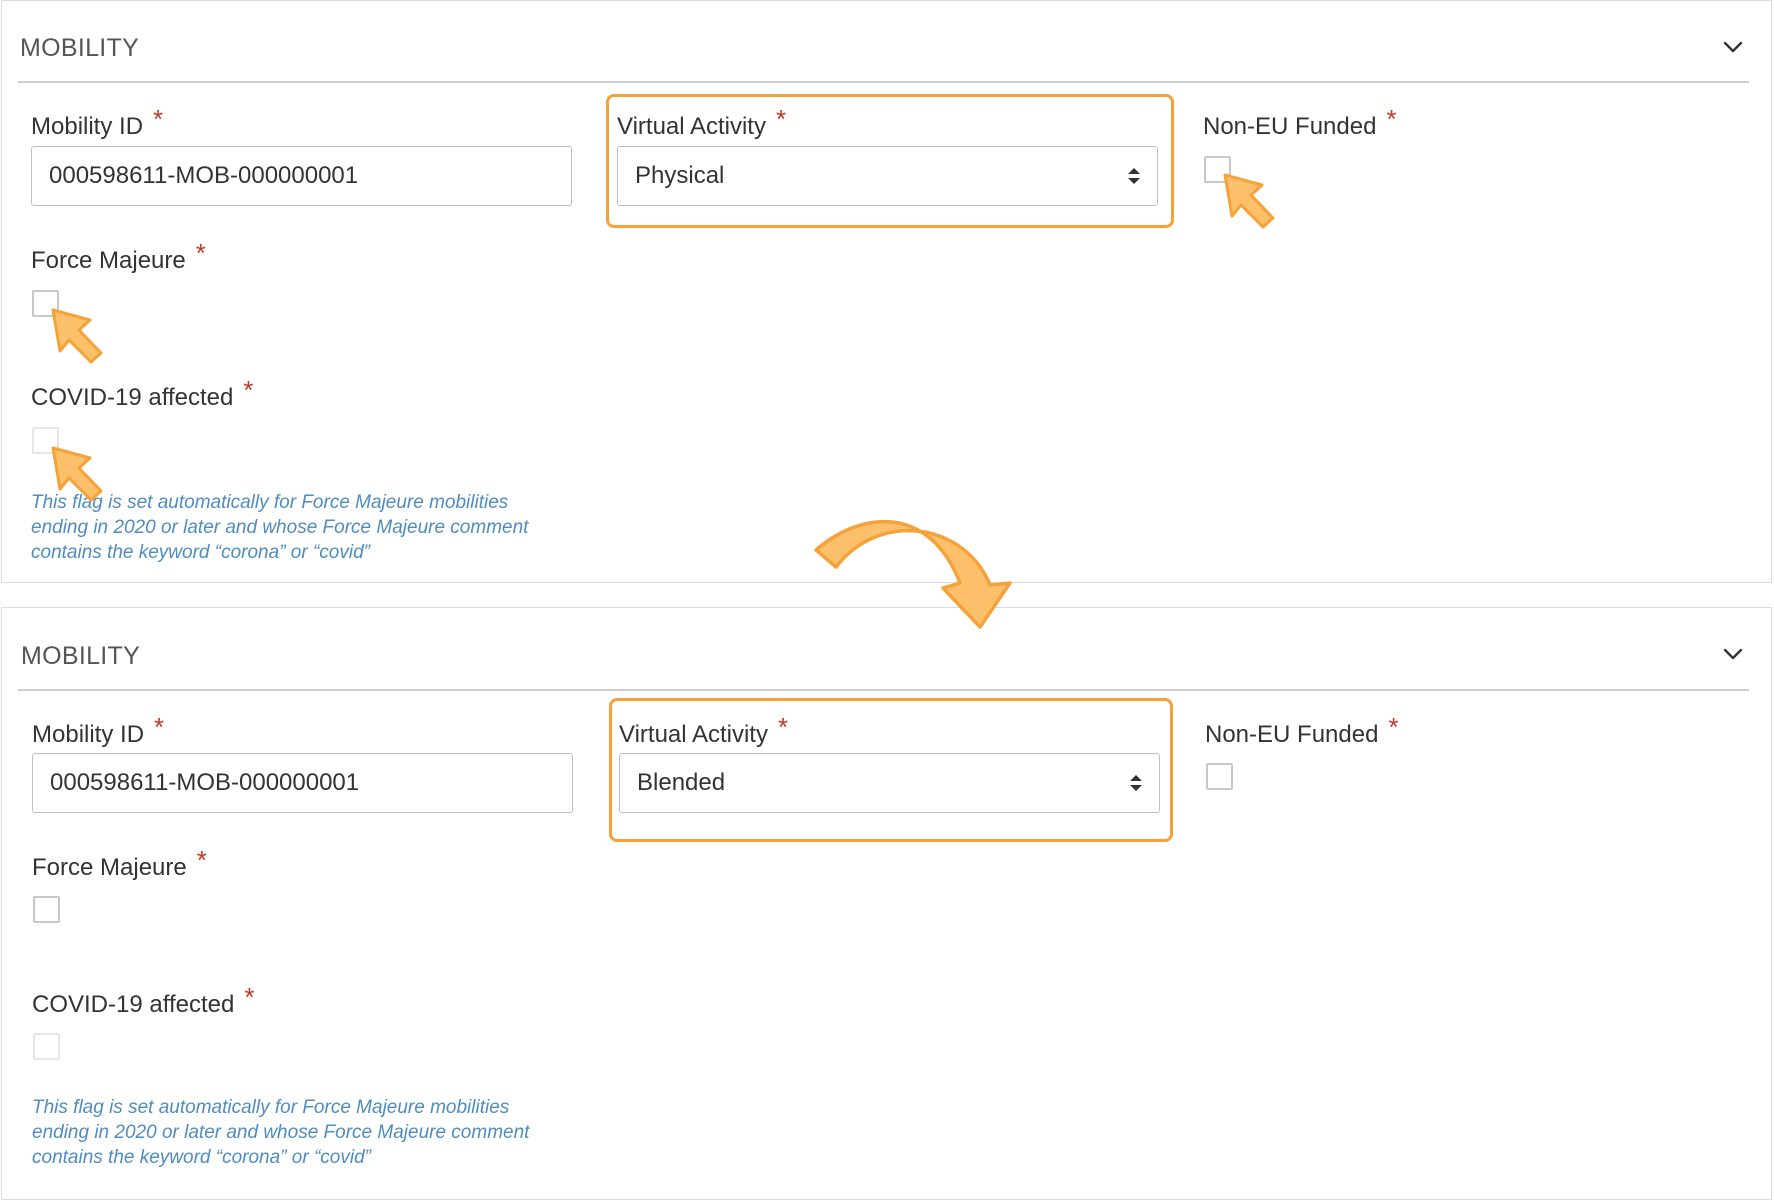 The height and width of the screenshot is (1201, 1774). What do you see at coordinates (913, 574) in the screenshot?
I see `curved-arrow-icon` at bounding box center [913, 574].